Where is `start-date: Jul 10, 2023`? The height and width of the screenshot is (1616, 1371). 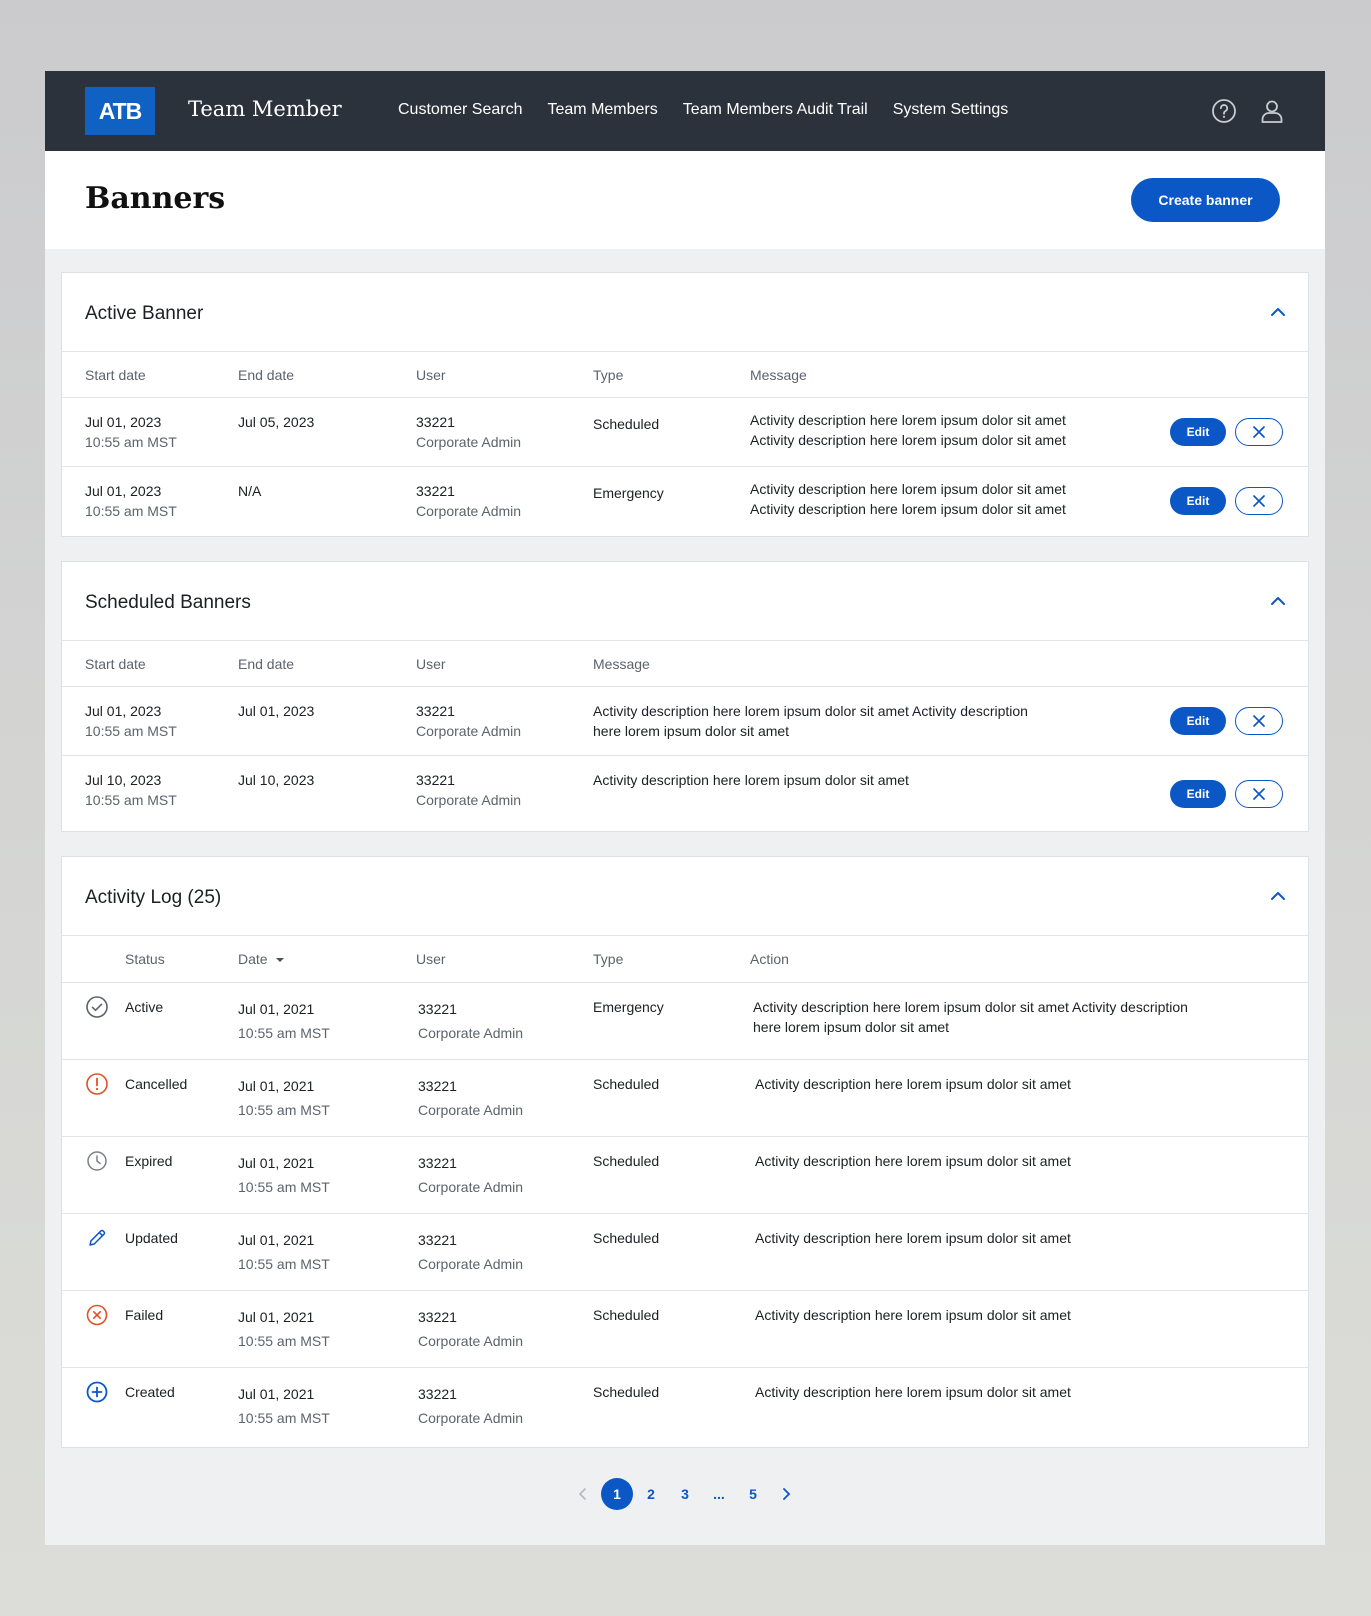
start-date: Jul 10, 2023 is located at coordinates (123, 780).